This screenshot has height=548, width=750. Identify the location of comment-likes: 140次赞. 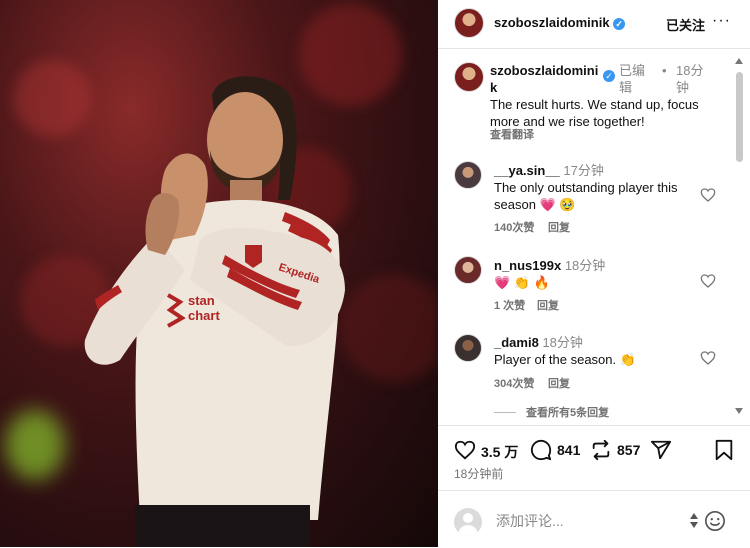
(514, 228).